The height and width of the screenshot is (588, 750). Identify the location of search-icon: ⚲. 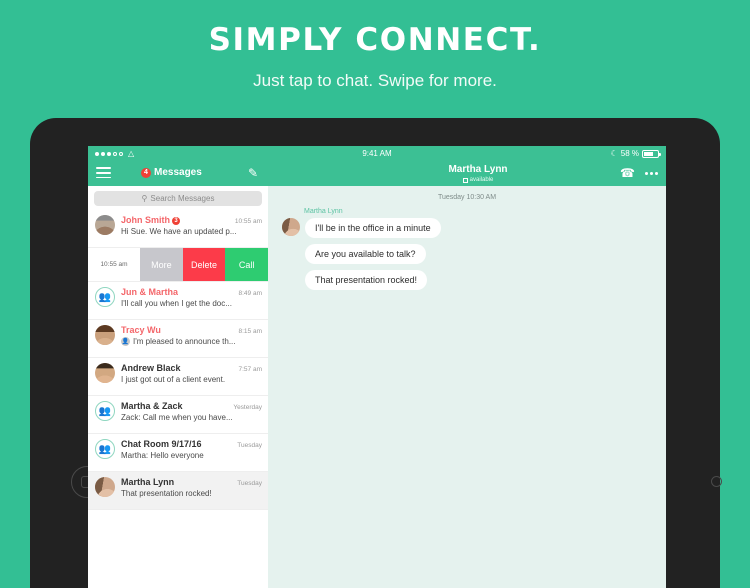
(144, 198).